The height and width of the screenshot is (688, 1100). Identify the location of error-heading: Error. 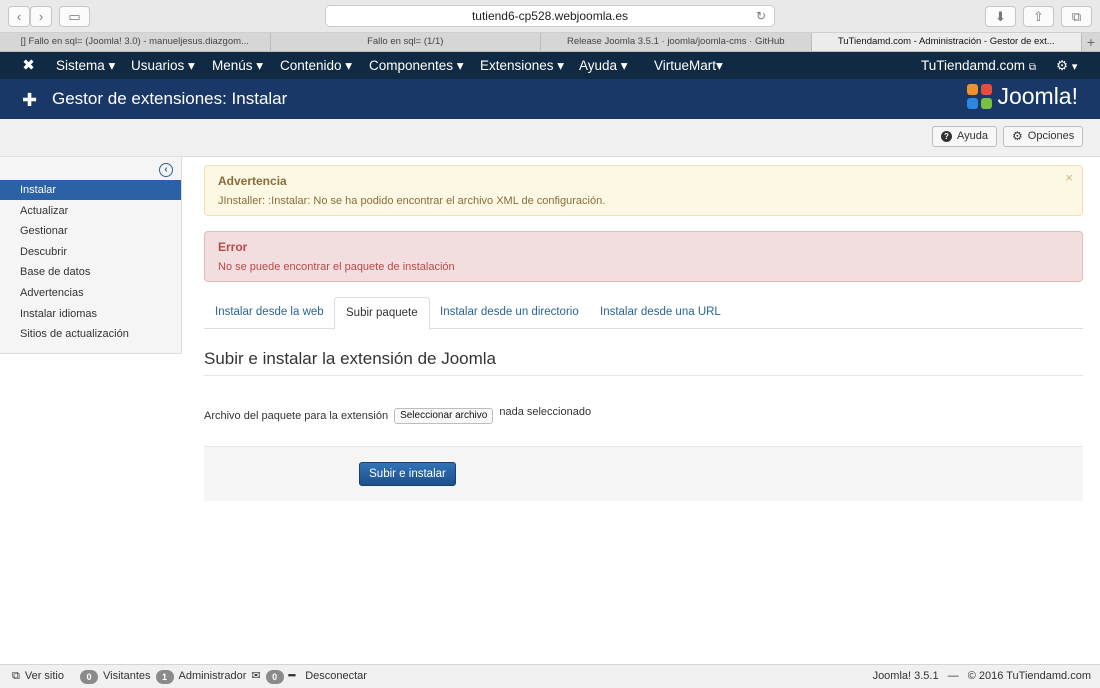
(233, 247).